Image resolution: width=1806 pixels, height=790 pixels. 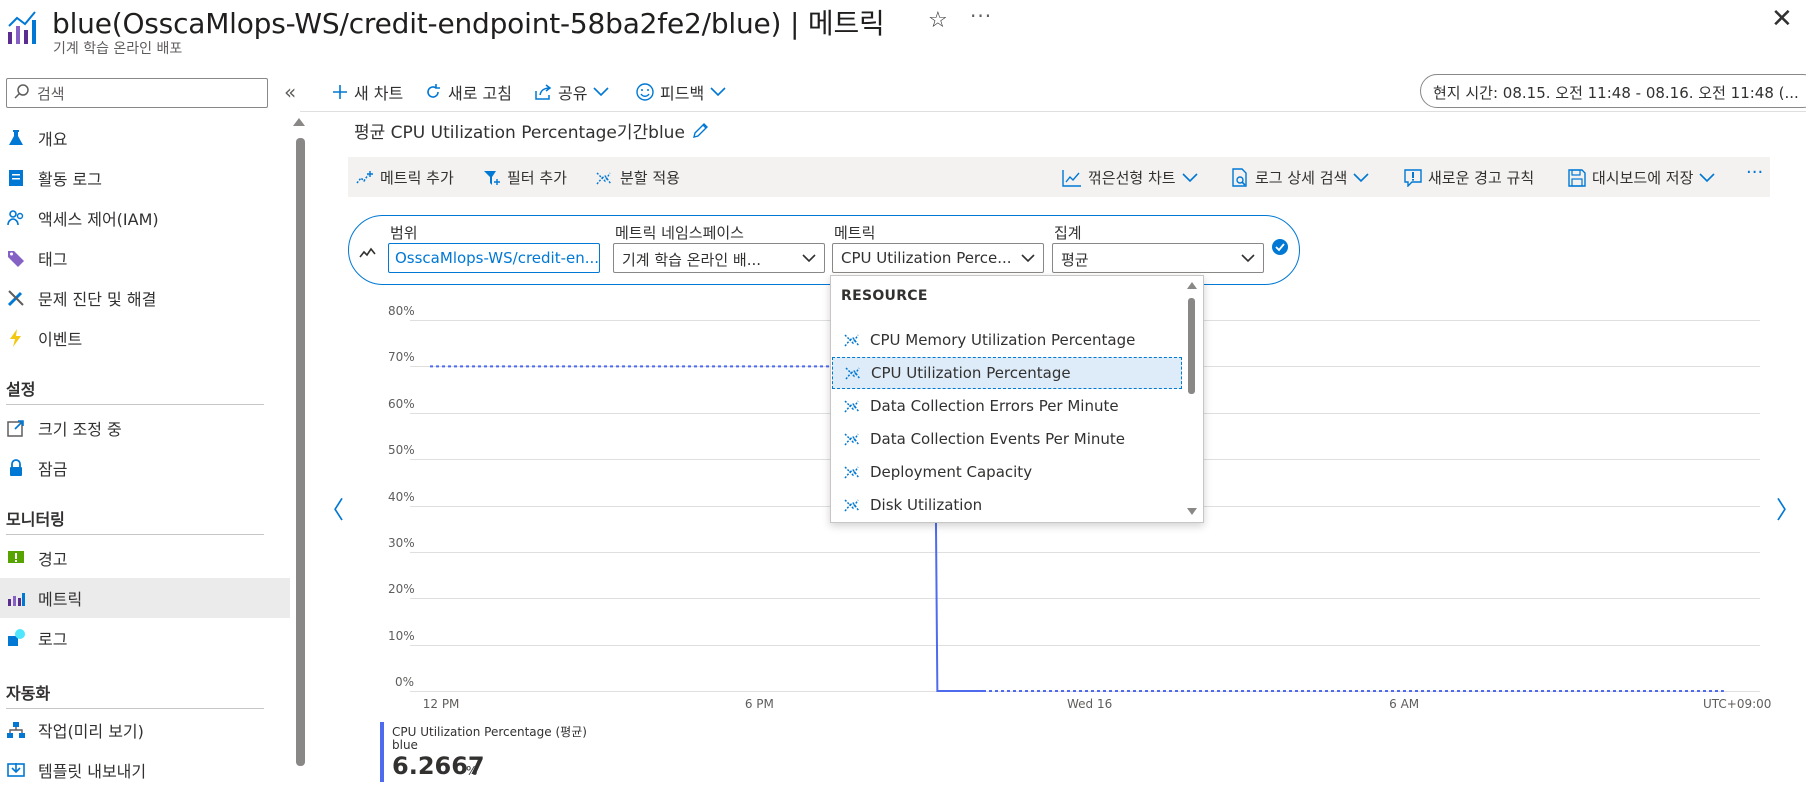 I want to click on dropdown-metric-option: CPU Memory Utilization Percentage, so click(x=1007, y=340).